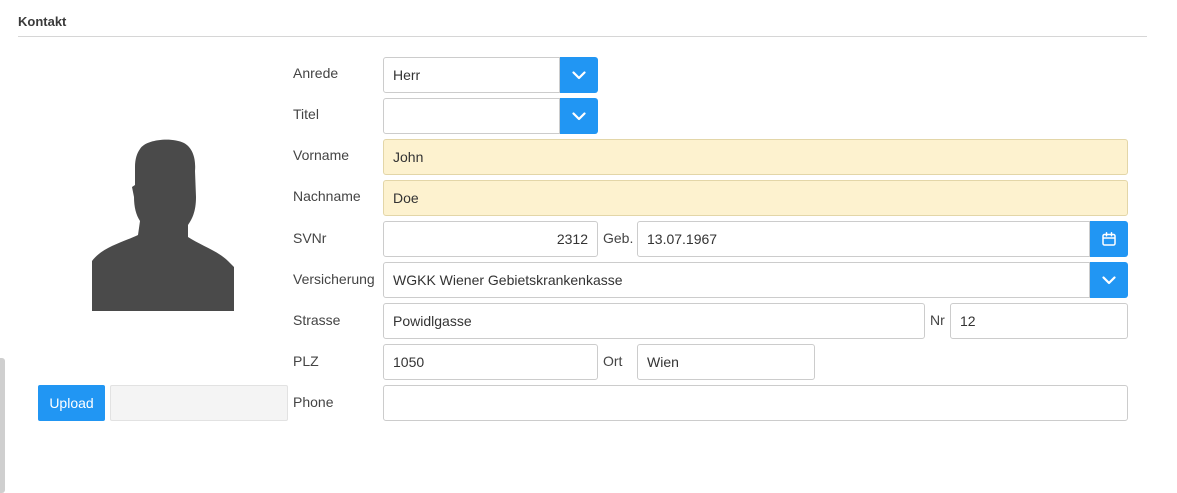  I want to click on vorname-input: John, so click(755, 157).